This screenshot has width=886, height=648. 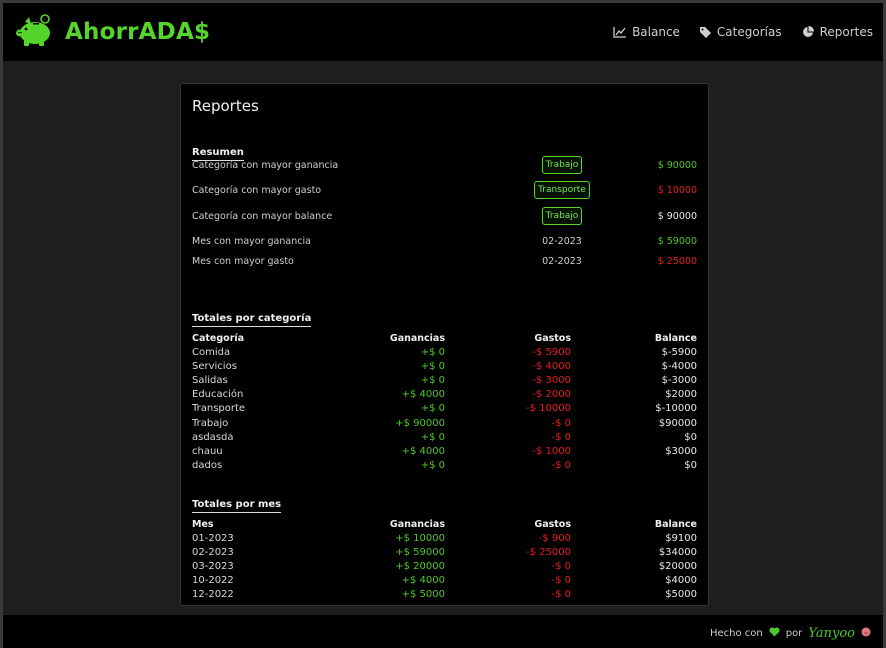 What do you see at coordinates (681, 538) in the screenshot?
I see `balance-cell: $9100` at bounding box center [681, 538].